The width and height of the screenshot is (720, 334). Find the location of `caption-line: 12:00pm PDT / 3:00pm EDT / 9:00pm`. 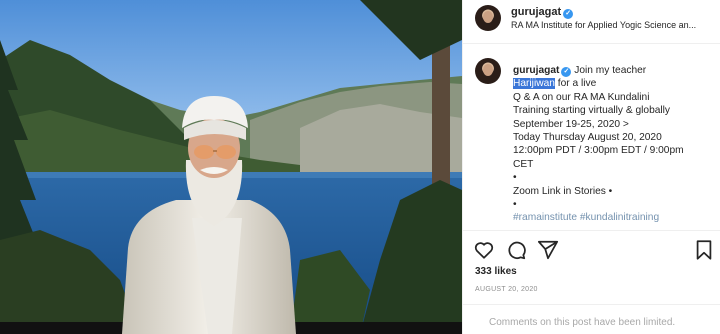

caption-line: 12:00pm PDT / 3:00pm EDT / 9:00pm is located at coordinates (598, 151).